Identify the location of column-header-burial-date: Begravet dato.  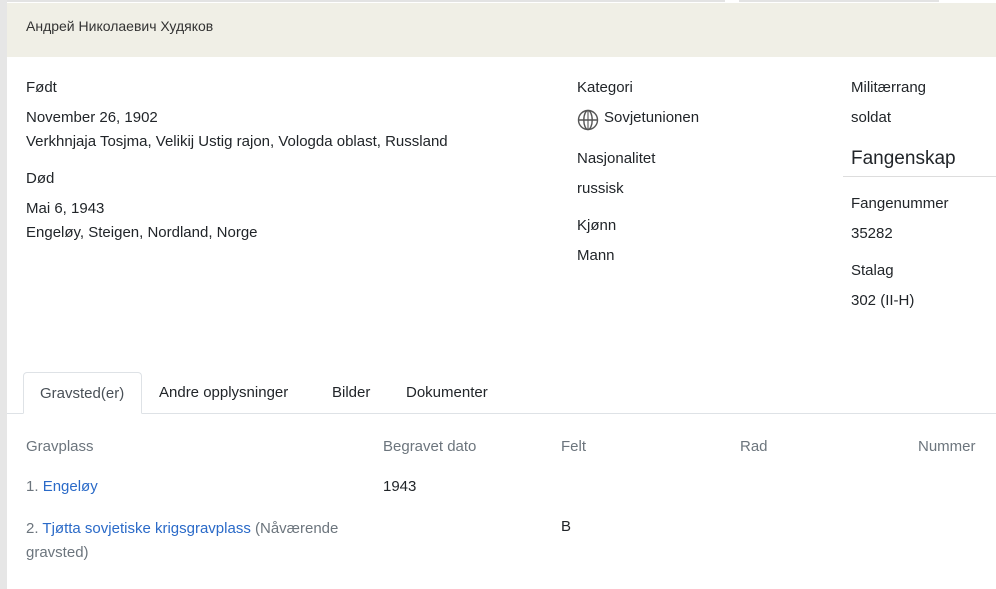
(430, 446).